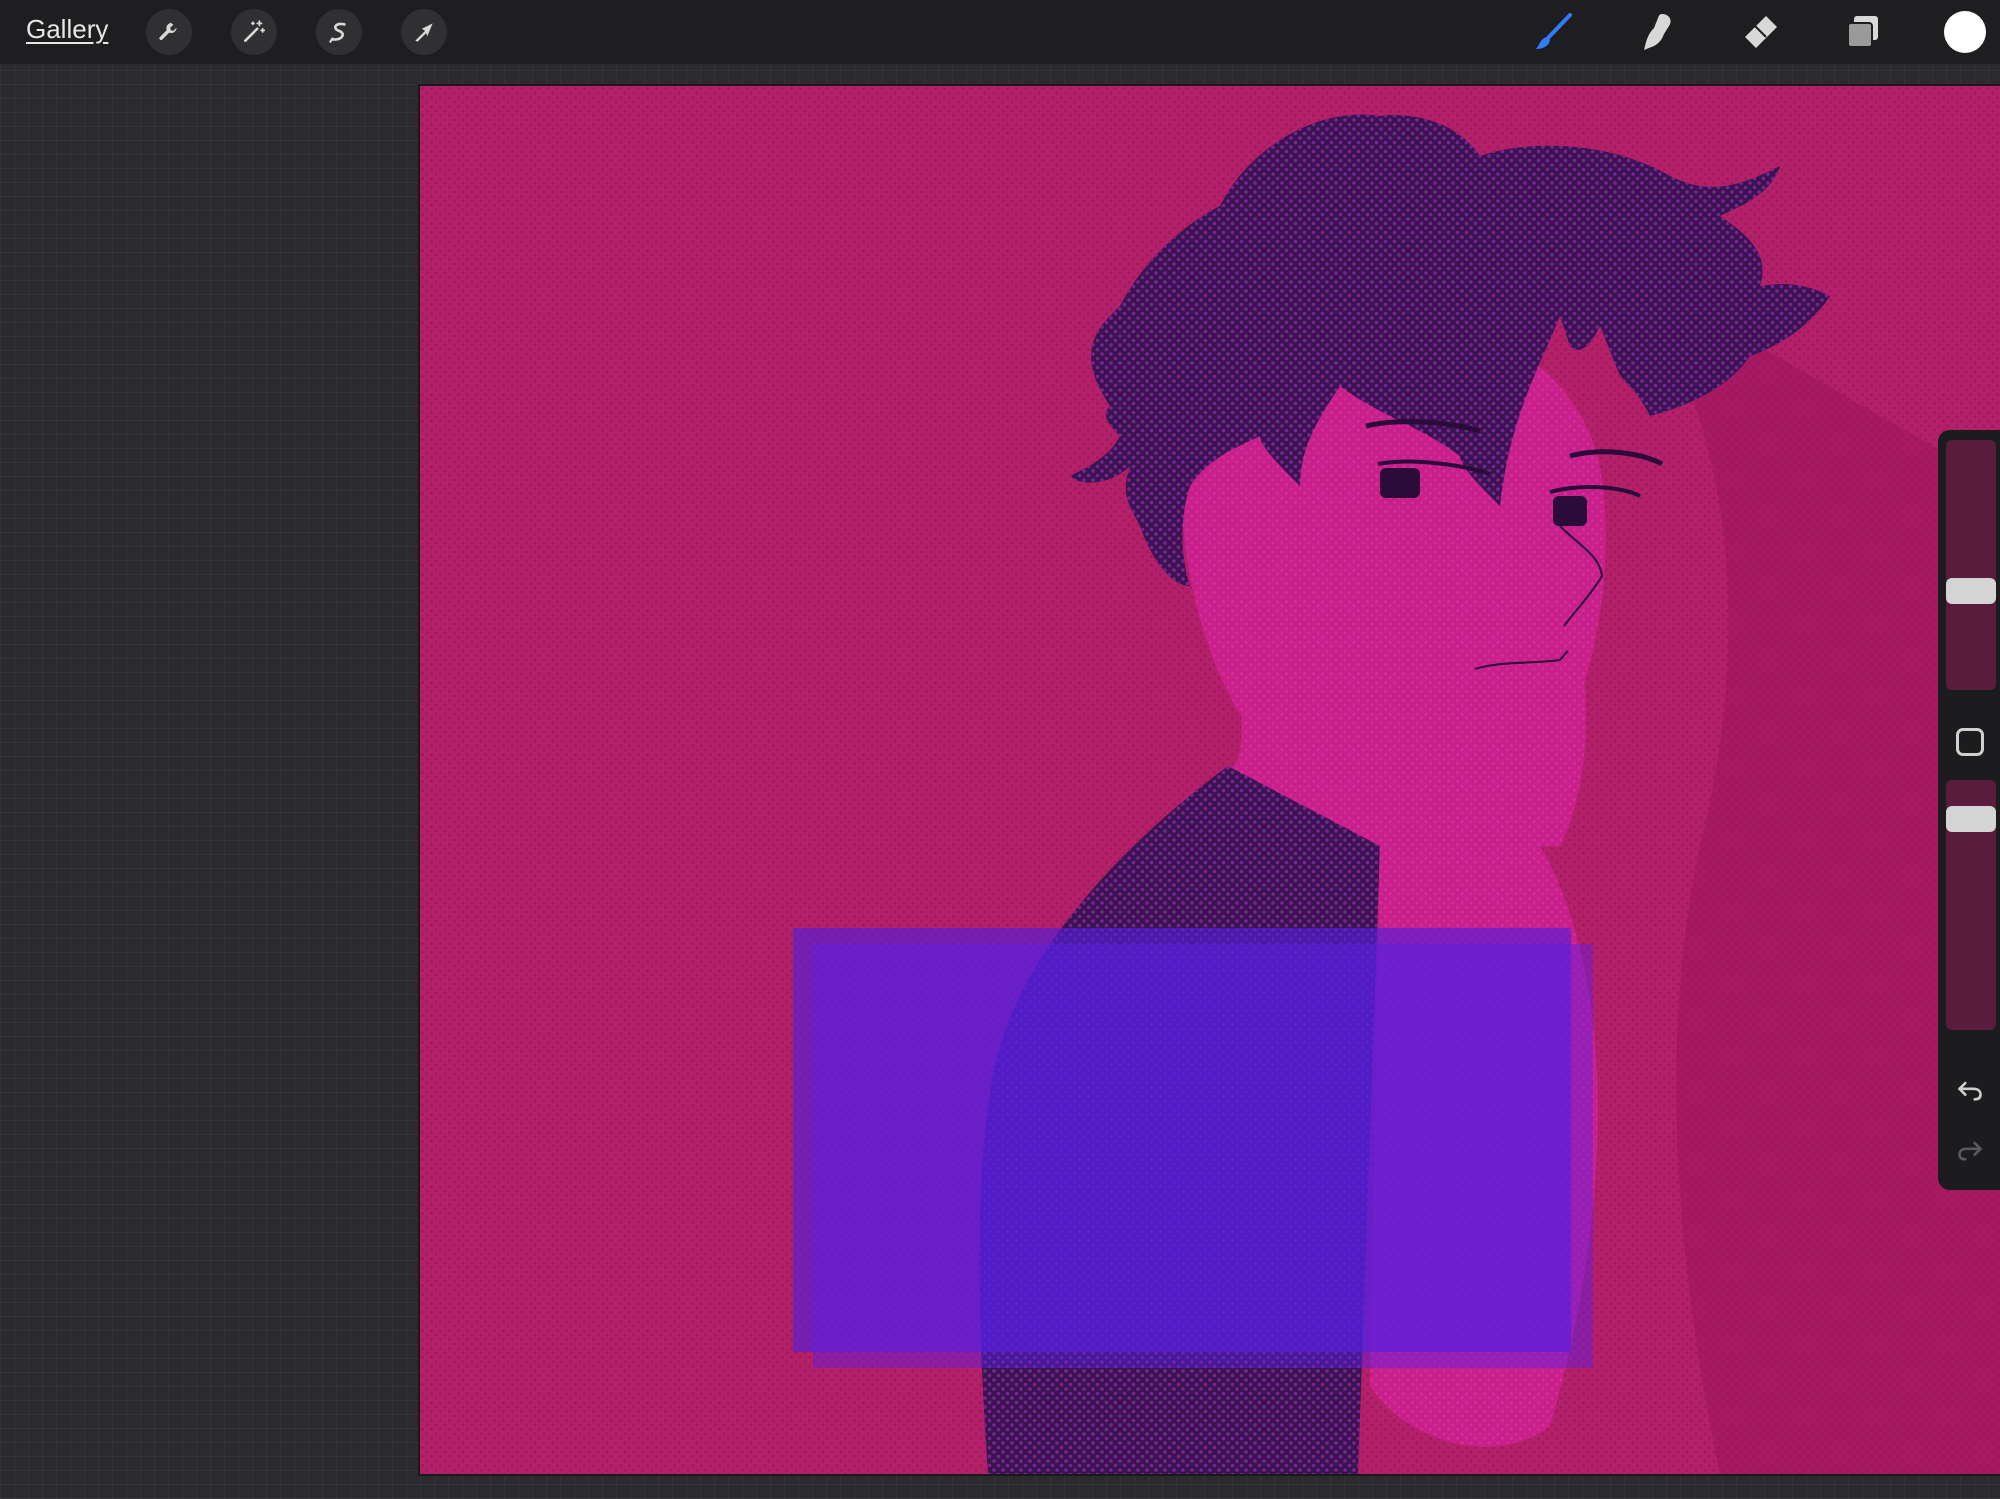 Image resolution: width=2000 pixels, height=1499 pixels. What do you see at coordinates (1970, 742) in the screenshot?
I see `square-modify-icon` at bounding box center [1970, 742].